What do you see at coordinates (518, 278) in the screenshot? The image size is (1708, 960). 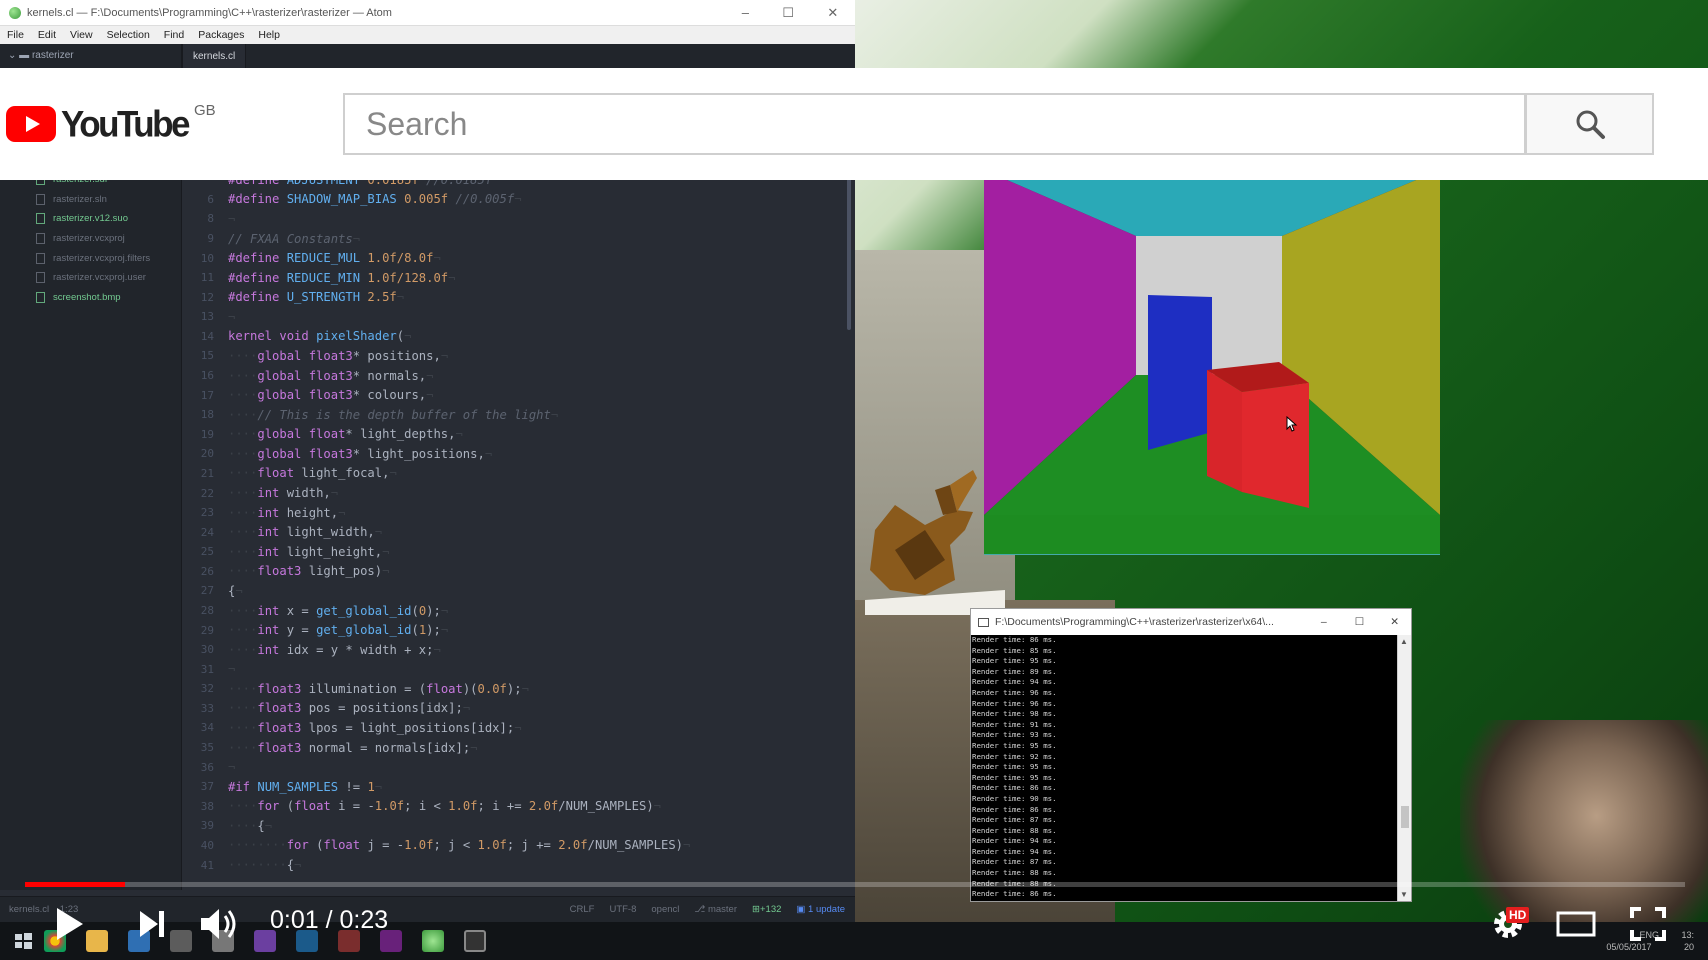 I see `code-line: 11 #define REDUCE_MIN 1.0f/128.0f ¬` at bounding box center [518, 278].